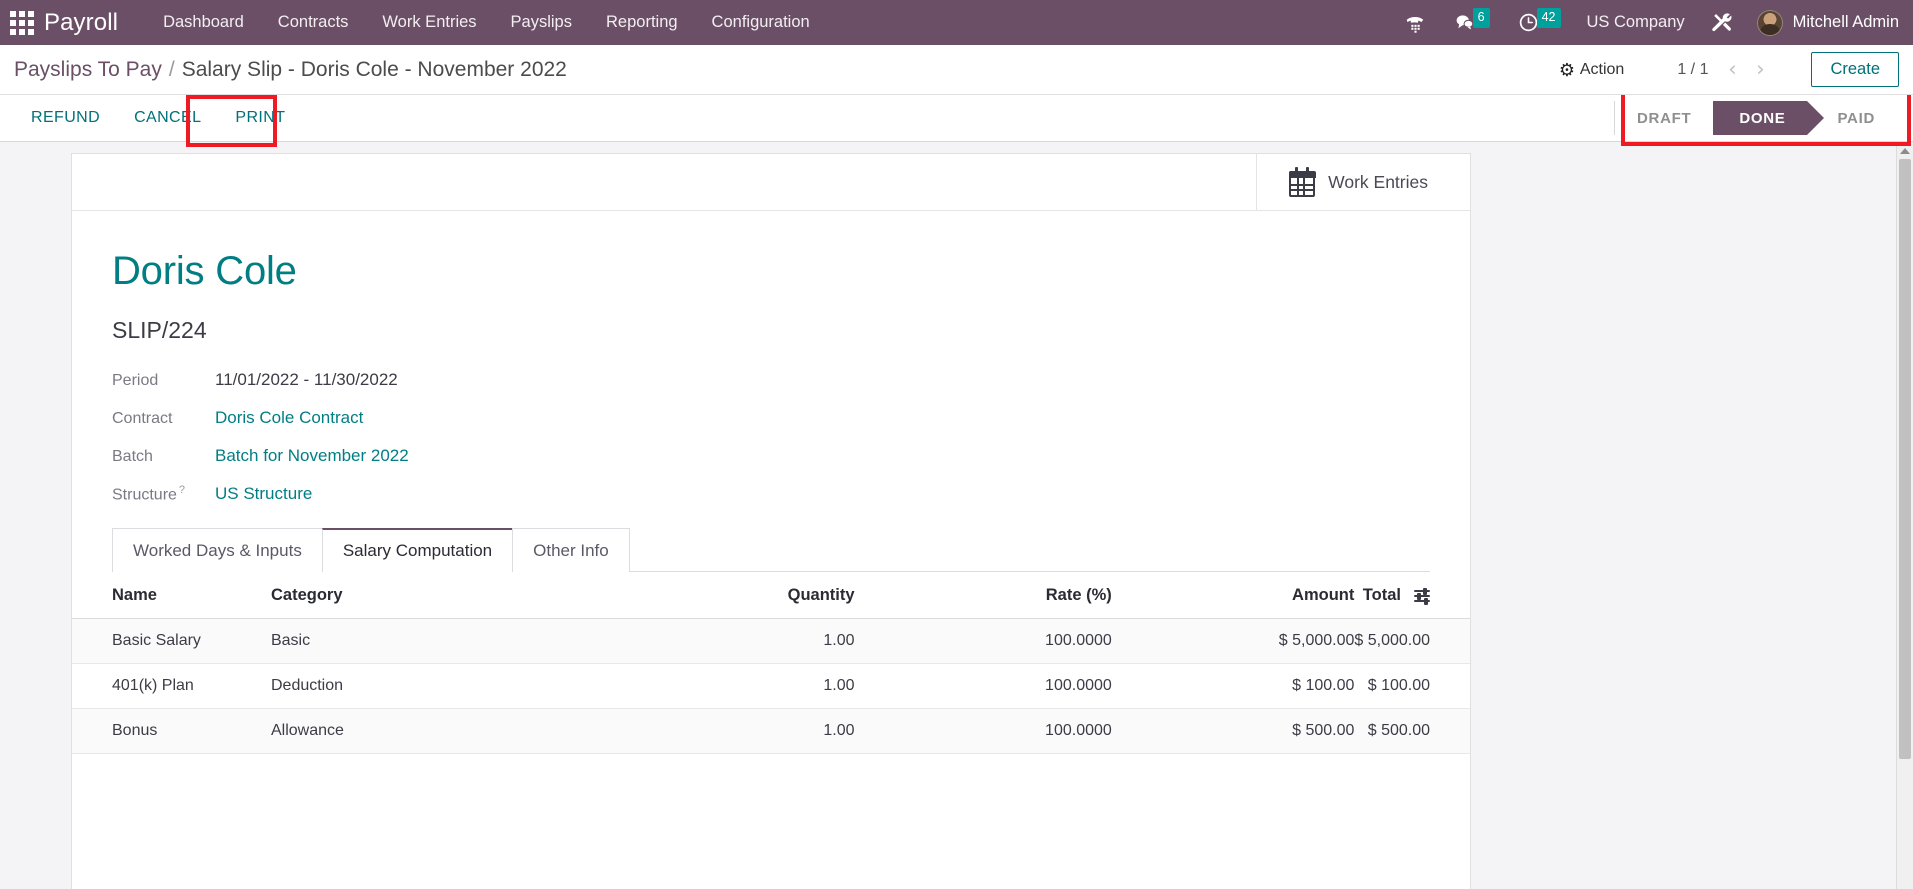  I want to click on help-question-icon: ?, so click(182, 490).